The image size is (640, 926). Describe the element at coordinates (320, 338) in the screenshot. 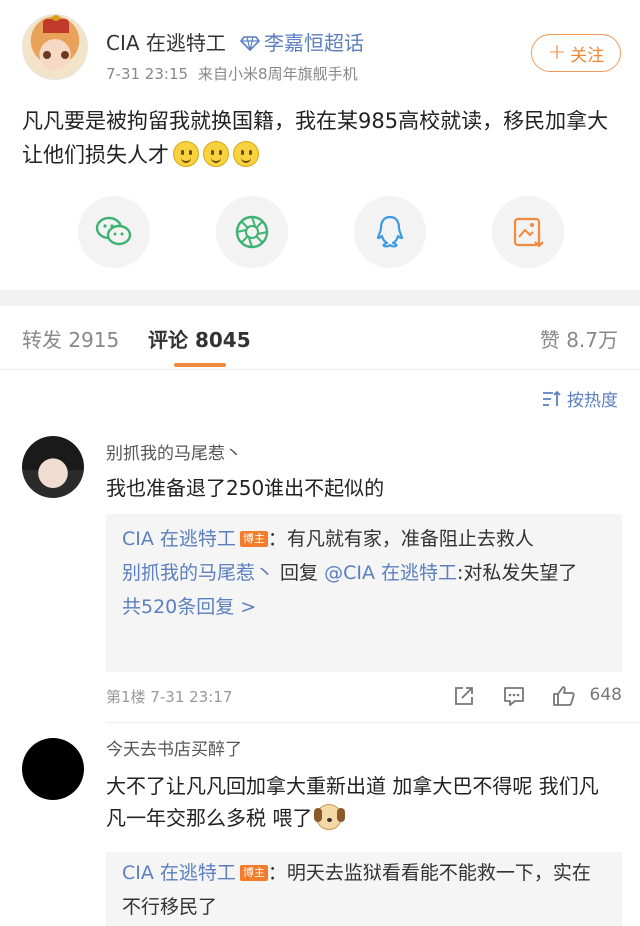

I see `post-tabs: 转发 2915 评论 8045 赞 8.7万` at that location.